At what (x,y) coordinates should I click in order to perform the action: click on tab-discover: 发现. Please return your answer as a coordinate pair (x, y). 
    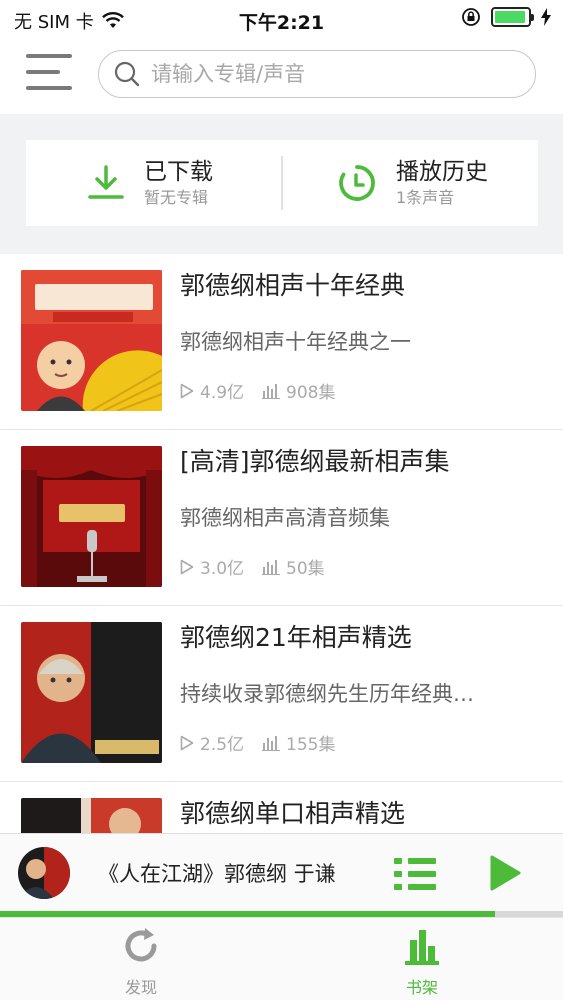
    Looking at the image, I should click on (141, 962).